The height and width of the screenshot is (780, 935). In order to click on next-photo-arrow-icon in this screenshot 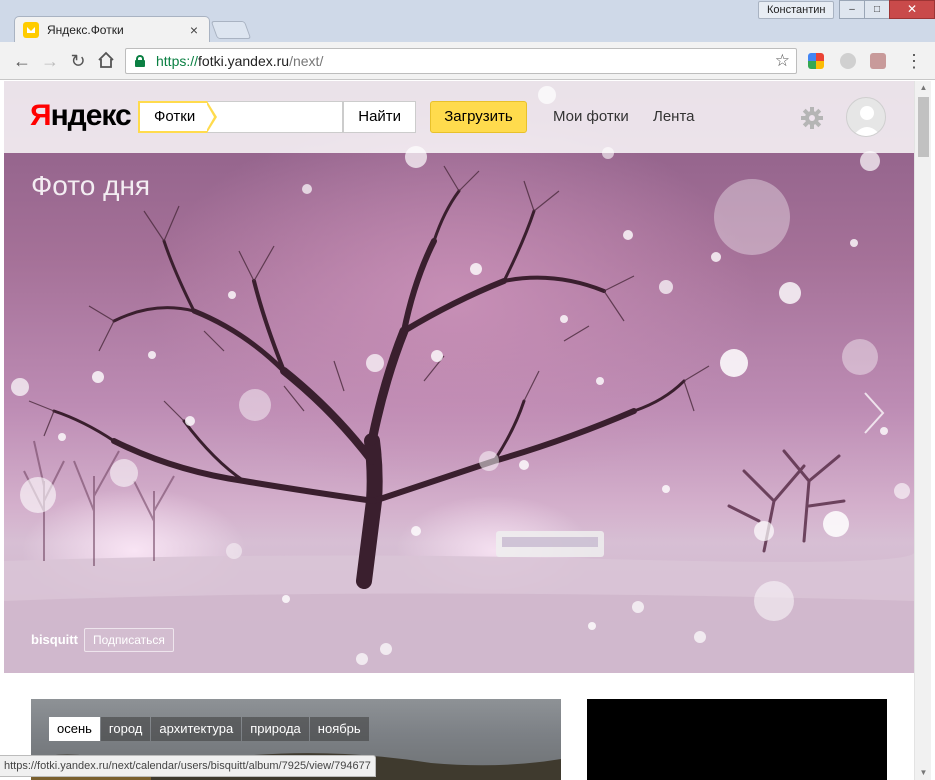, I will do `click(874, 413)`.